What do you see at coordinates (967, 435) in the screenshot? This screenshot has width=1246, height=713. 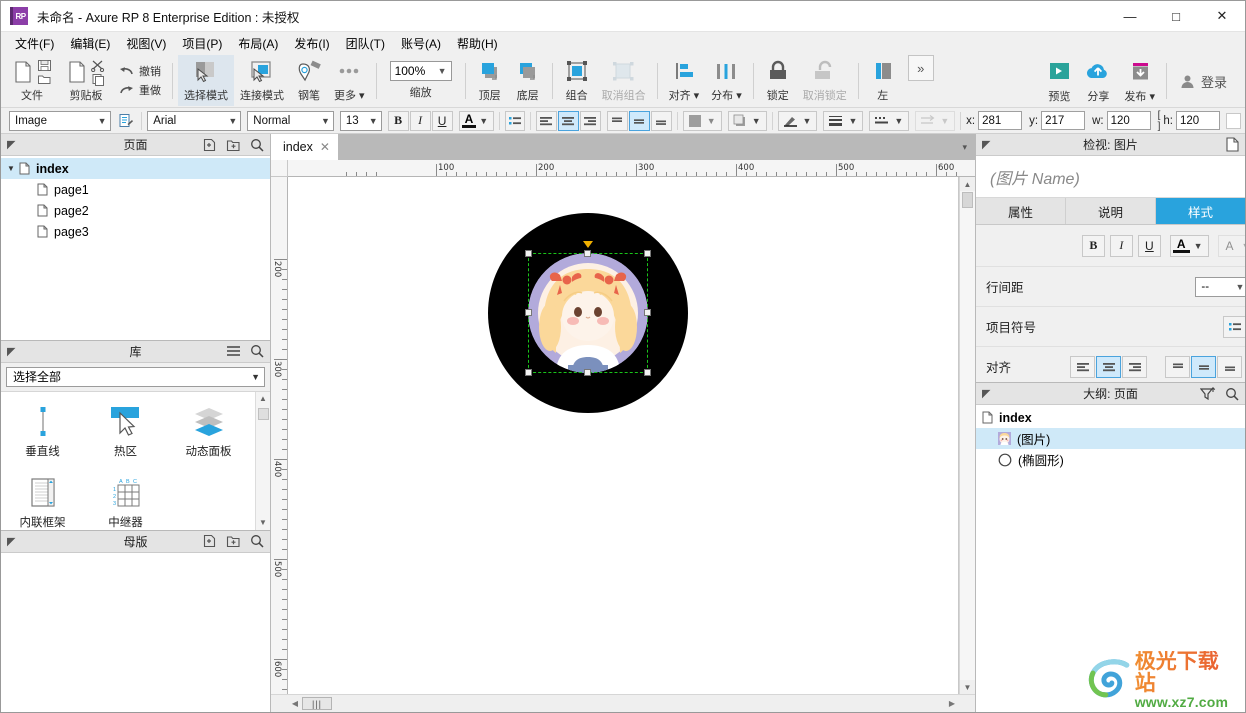 I see `canvas-vertical-scrollbar: ▲ ▼` at bounding box center [967, 435].